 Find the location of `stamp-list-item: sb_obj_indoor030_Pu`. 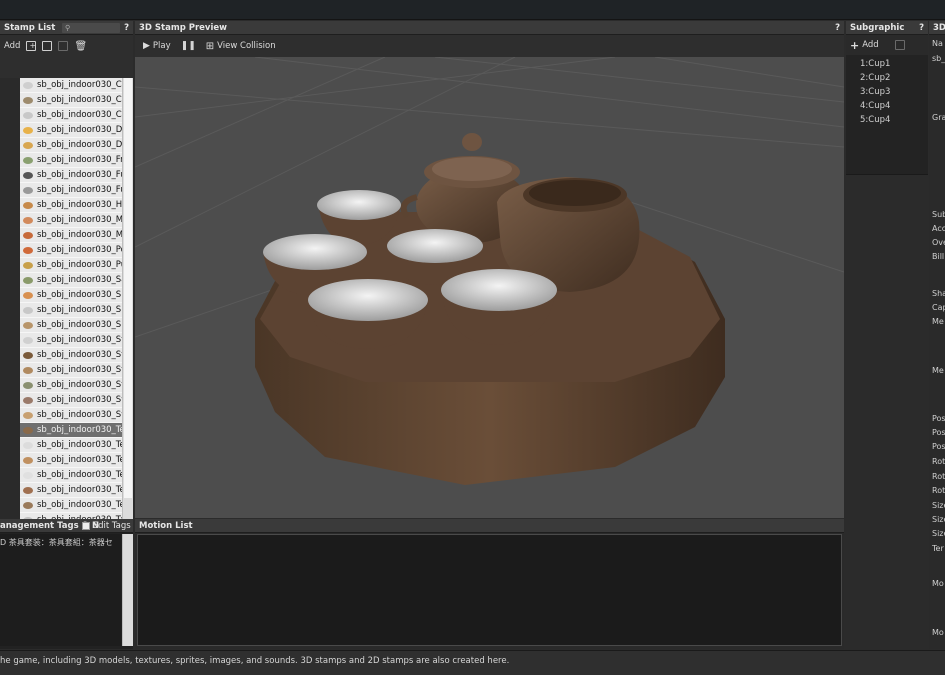

stamp-list-item: sb_obj_indoor030_Pu is located at coordinates (71, 265).